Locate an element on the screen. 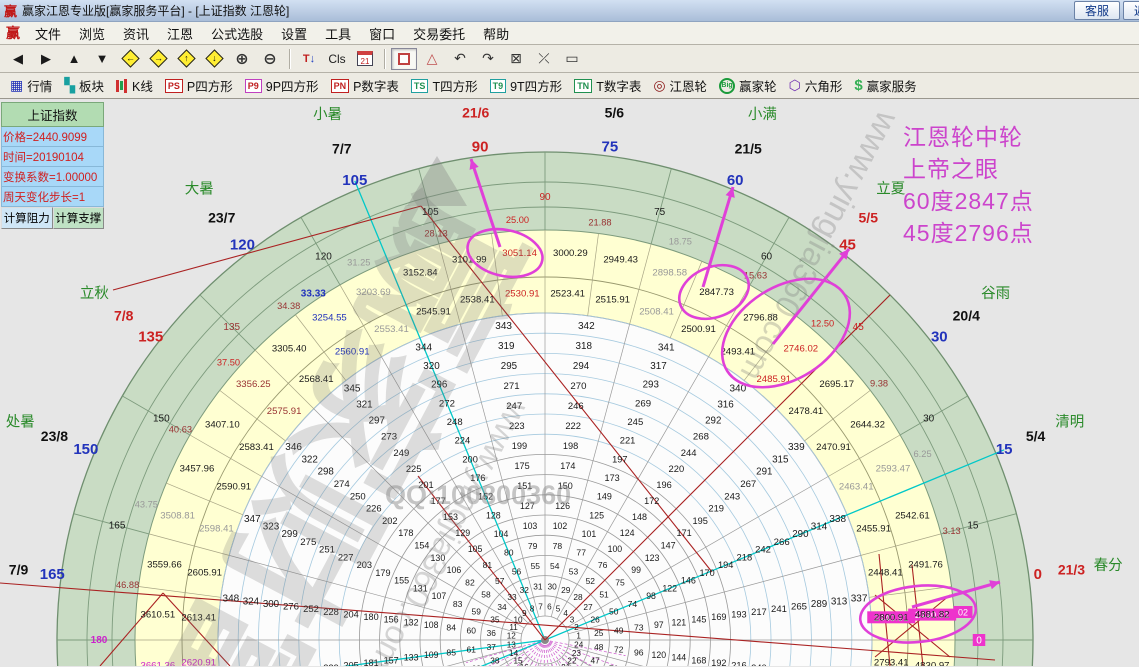 Image resolution: width=1139 pixels, height=667 pixels. svg-text: 144 is located at coordinates (678, 658).